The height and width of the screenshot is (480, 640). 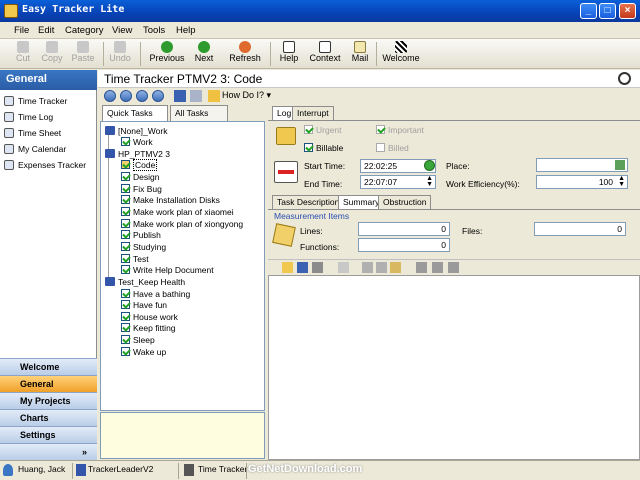 What do you see at coordinates (620, 165) in the screenshot?
I see `map-icon` at bounding box center [620, 165].